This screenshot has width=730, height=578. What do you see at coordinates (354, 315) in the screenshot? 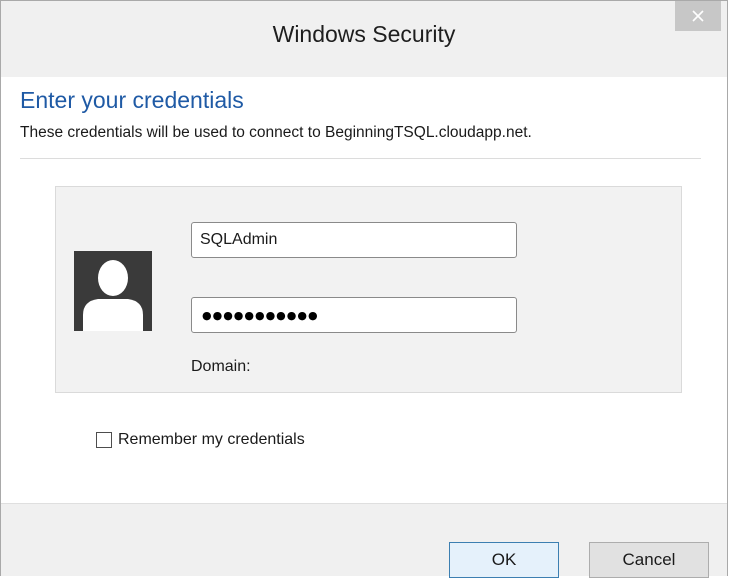
I see `password-field: ●●●●●●●●●●●` at bounding box center [354, 315].